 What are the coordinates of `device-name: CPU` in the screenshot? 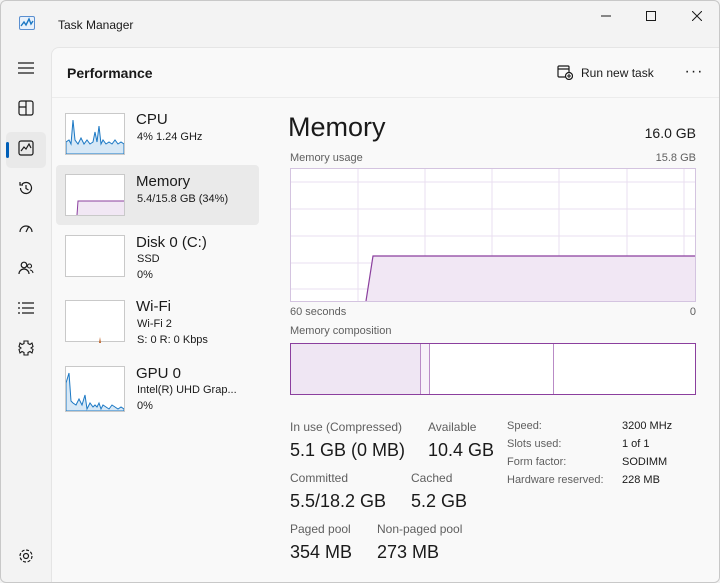 It's located at (152, 119).